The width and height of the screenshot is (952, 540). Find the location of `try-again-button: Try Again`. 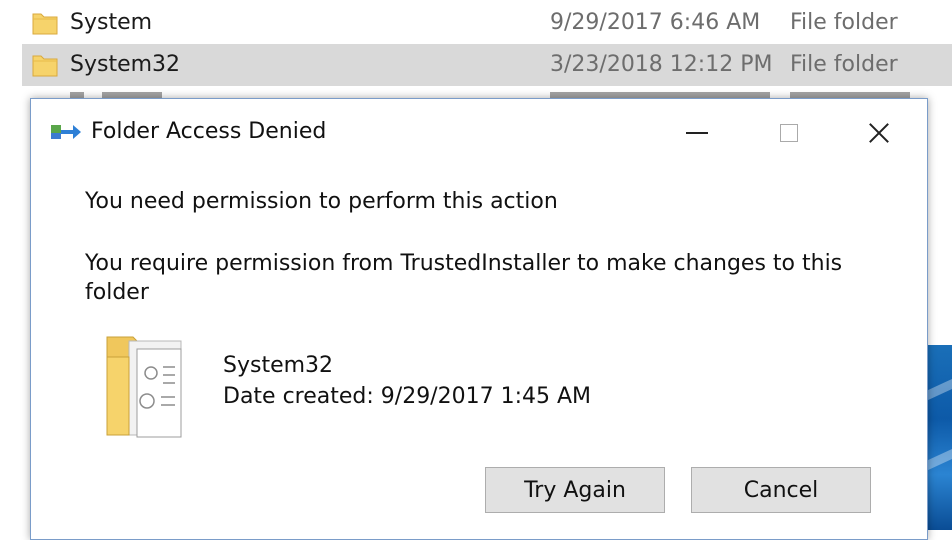

try-again-button: Try Again is located at coordinates (575, 490).